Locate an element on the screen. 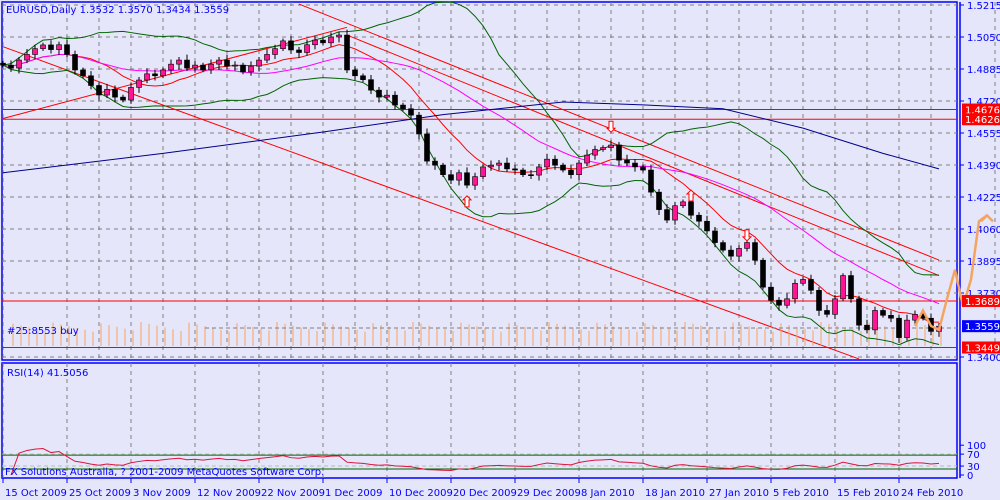  price-tick-label: 1.4555 is located at coordinates (983, 134).